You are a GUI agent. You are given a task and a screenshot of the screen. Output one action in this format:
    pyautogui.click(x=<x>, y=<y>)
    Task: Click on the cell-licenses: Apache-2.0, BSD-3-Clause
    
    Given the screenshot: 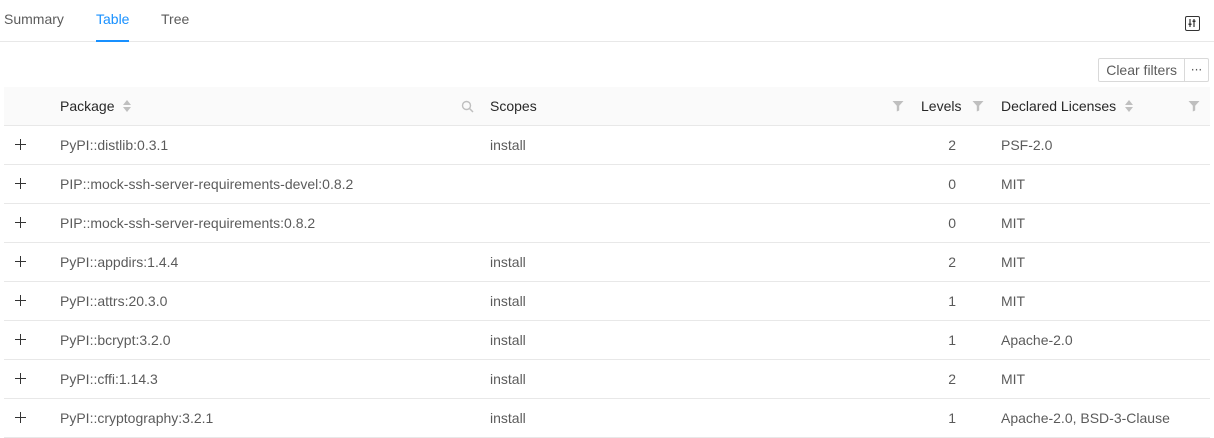 What is the action you would take?
    pyautogui.click(x=1085, y=418)
    